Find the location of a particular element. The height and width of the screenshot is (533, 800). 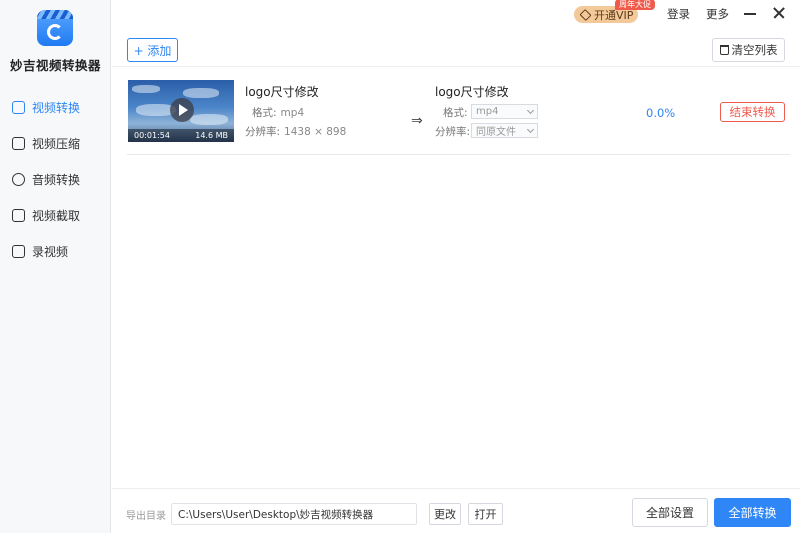

output-path-field: C:\Users\User\Desktop\妙吉视频转换器 is located at coordinates (294, 514).